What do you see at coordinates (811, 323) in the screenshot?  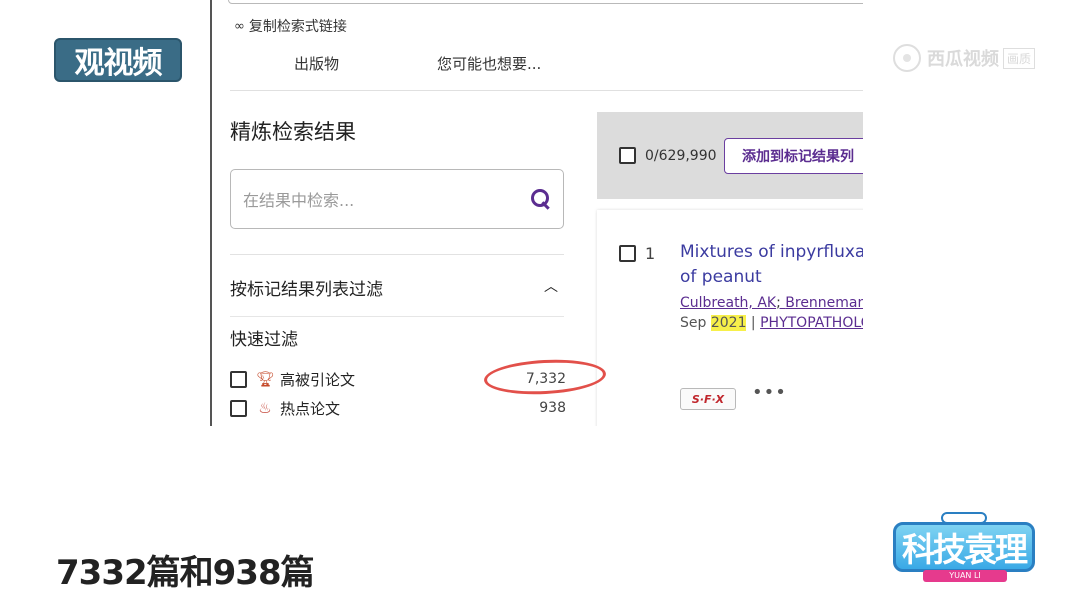 I see `journal-link: PHYTOPATHOLOG` at bounding box center [811, 323].